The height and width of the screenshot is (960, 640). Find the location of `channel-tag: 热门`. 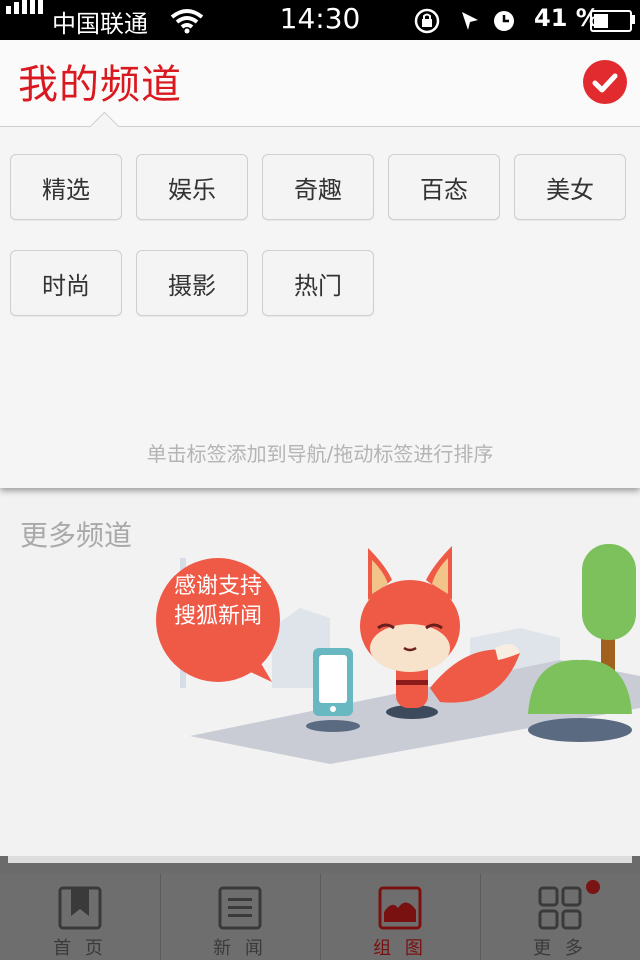

channel-tag: 热门 is located at coordinates (318, 283).